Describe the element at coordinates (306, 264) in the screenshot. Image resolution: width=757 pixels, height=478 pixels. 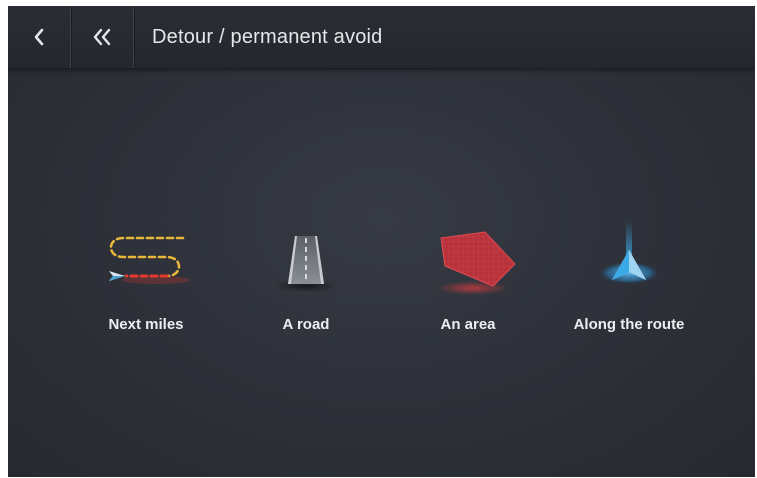
I see `road-icon` at that location.